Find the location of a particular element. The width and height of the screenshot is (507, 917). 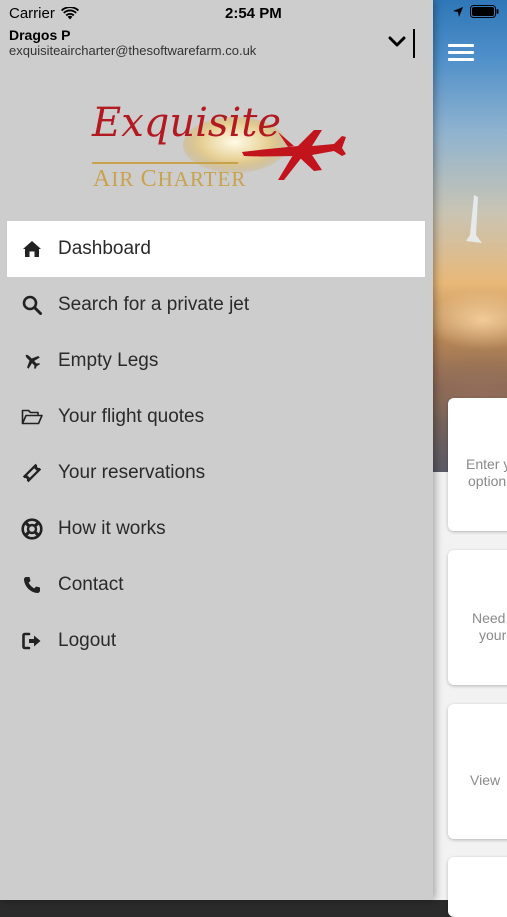

ticket-icon is located at coordinates (32, 473).